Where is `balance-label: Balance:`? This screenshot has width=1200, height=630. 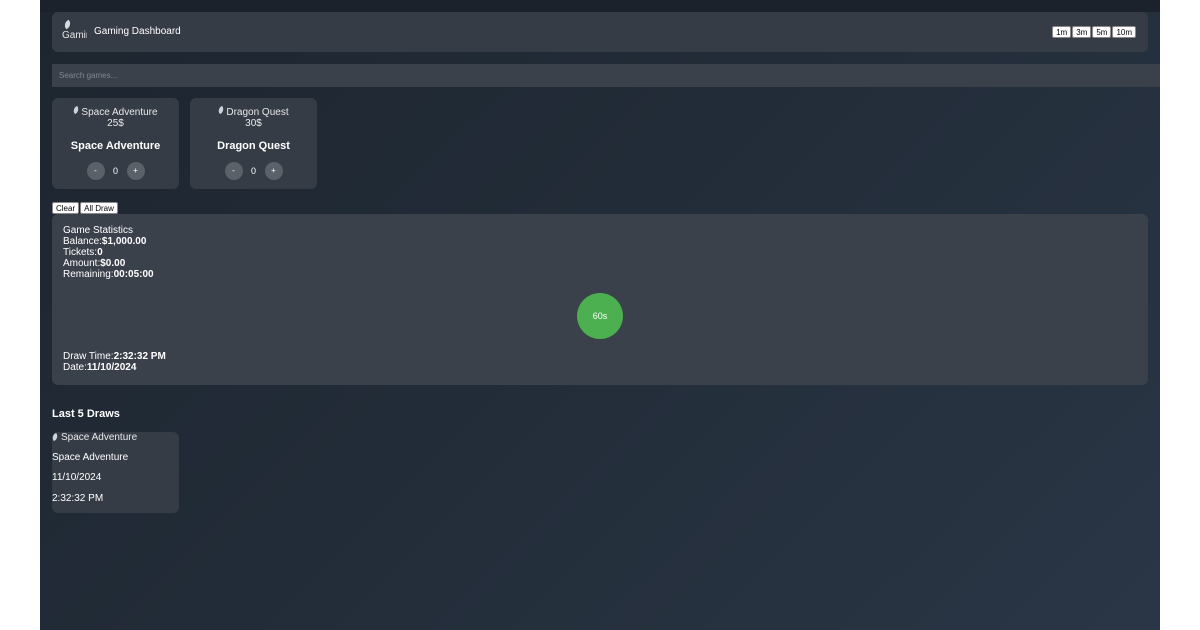 balance-label: Balance: is located at coordinates (82, 241).